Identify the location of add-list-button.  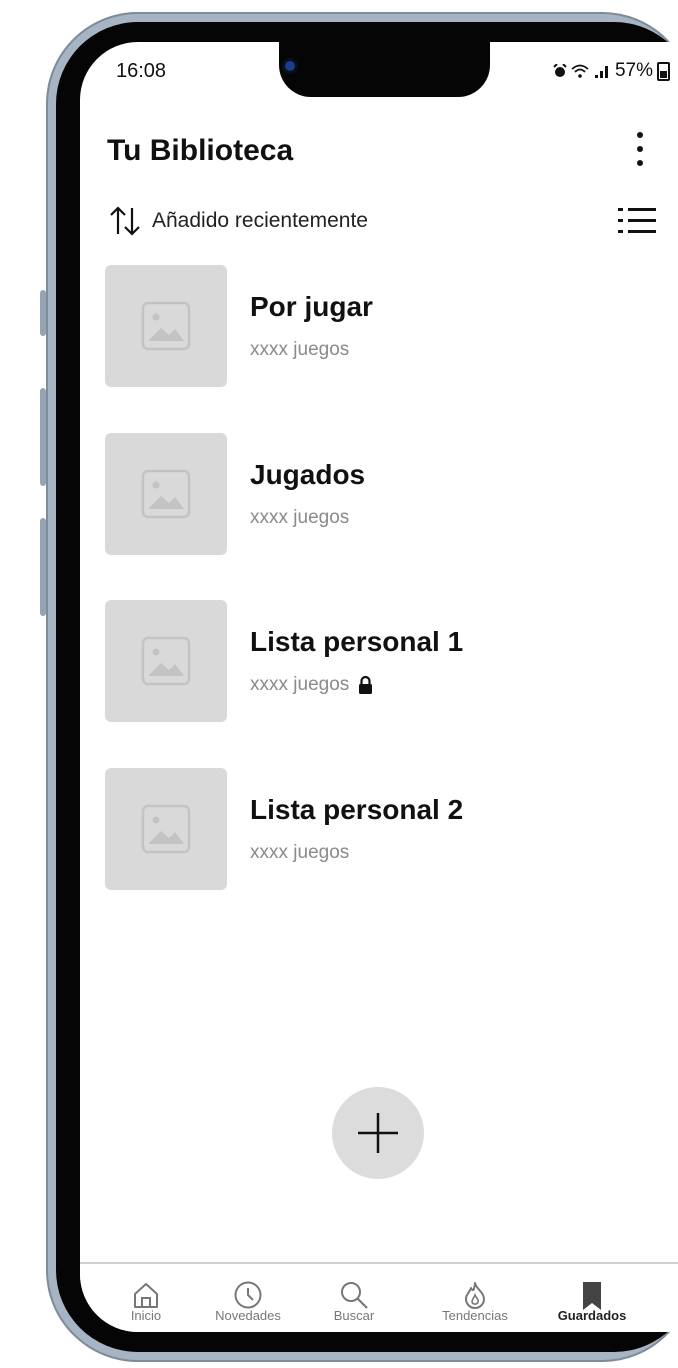
(378, 1133).